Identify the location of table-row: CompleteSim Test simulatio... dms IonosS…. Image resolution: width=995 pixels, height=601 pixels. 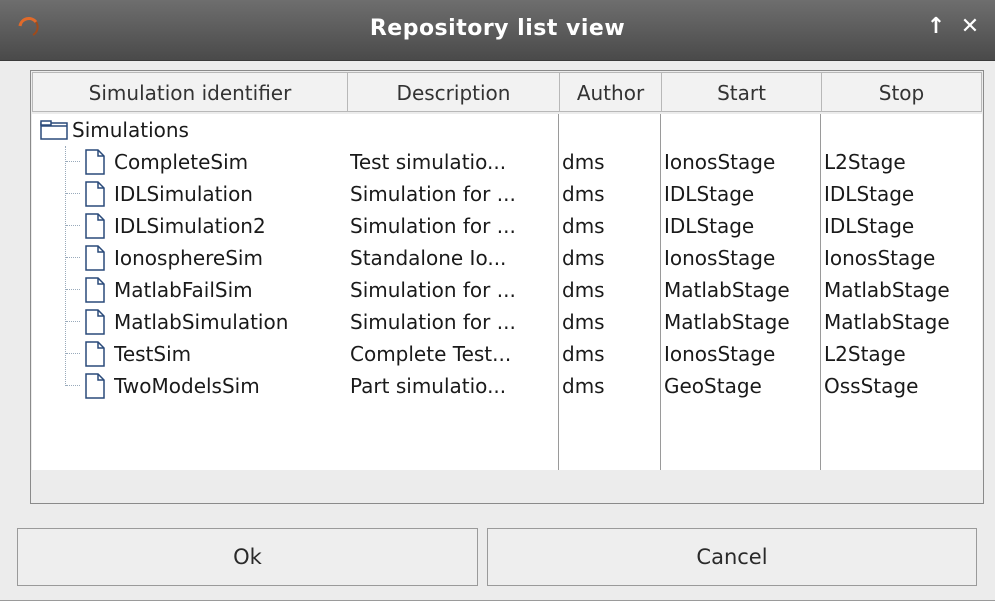
(507, 162).